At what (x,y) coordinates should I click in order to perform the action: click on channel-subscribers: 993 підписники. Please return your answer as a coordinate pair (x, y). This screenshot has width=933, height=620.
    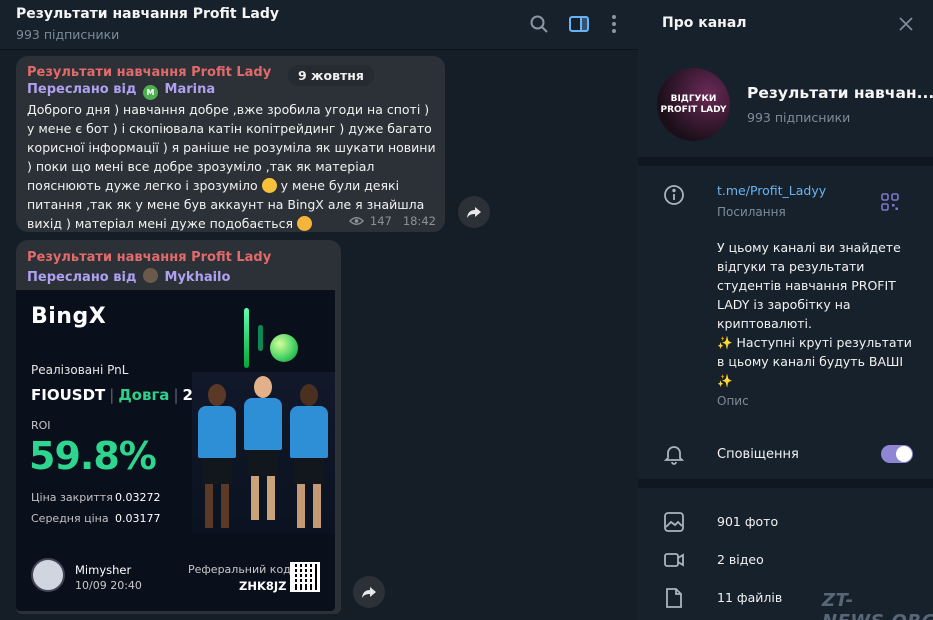
    Looking at the image, I should click on (799, 117).